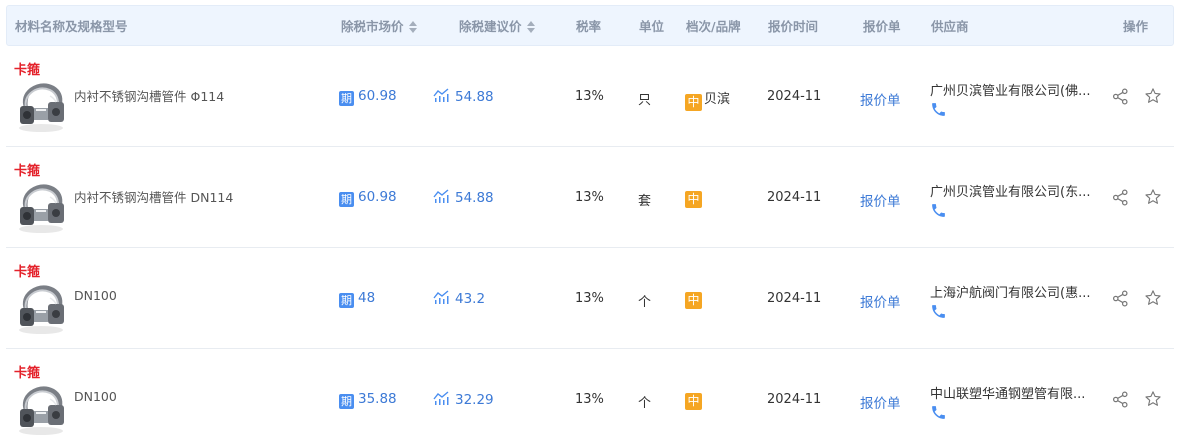 This screenshot has width=1186, height=446. What do you see at coordinates (882, 26) in the screenshot?
I see `header-quote-sheet: 报价单` at bounding box center [882, 26].